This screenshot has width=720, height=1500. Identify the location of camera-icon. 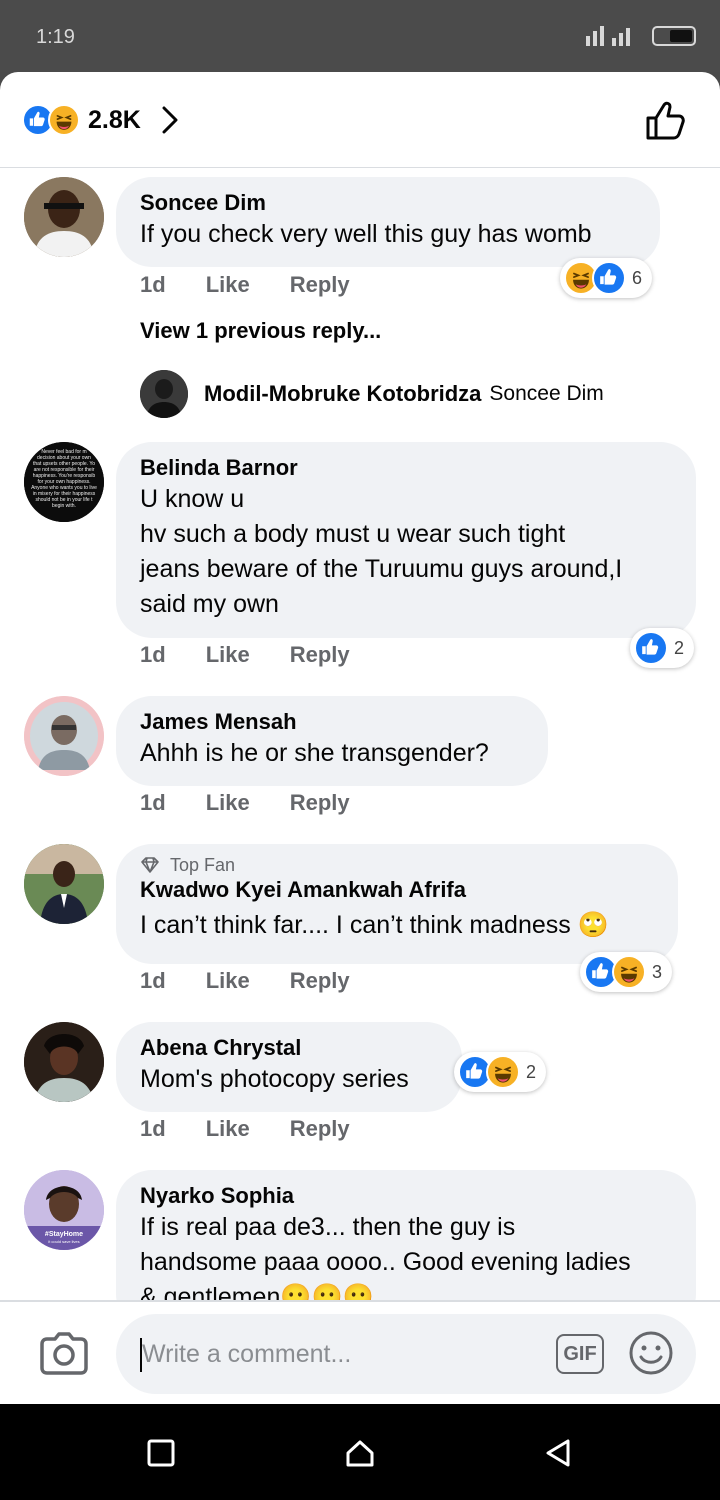
(64, 1354).